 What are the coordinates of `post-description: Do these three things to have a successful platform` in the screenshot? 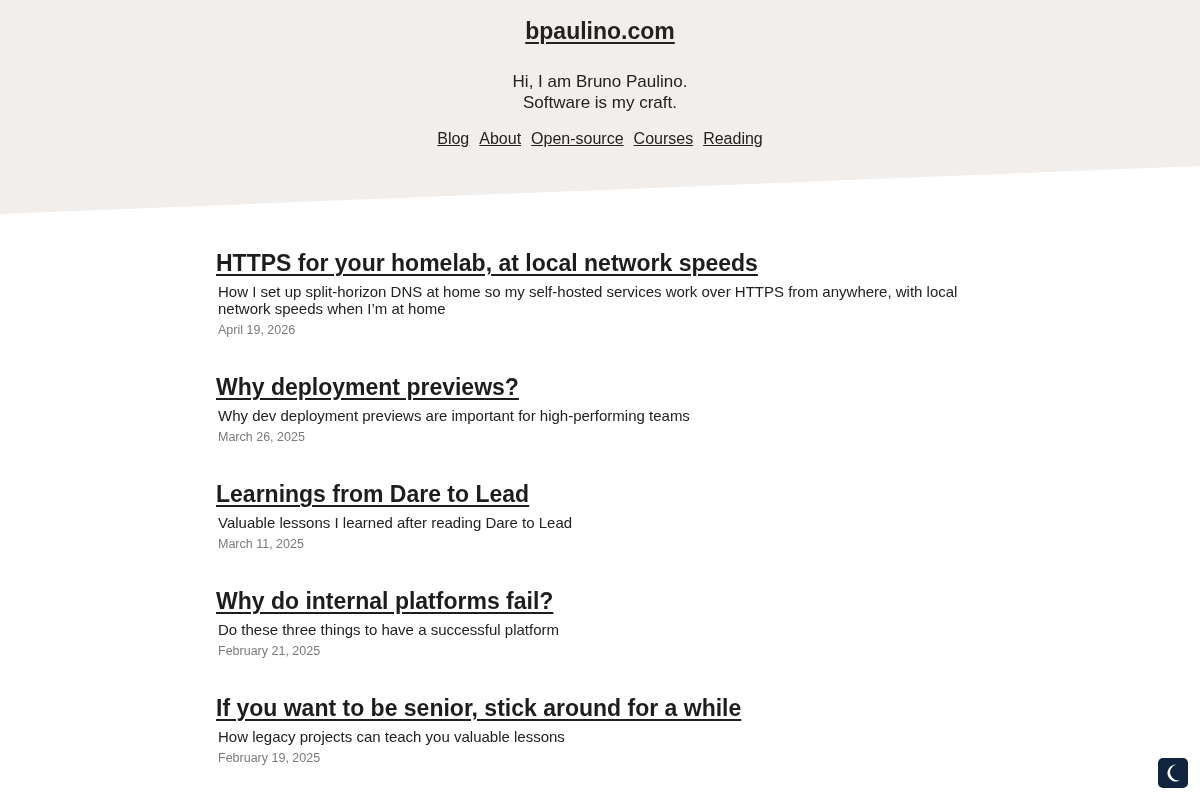 It's located at (388, 629).